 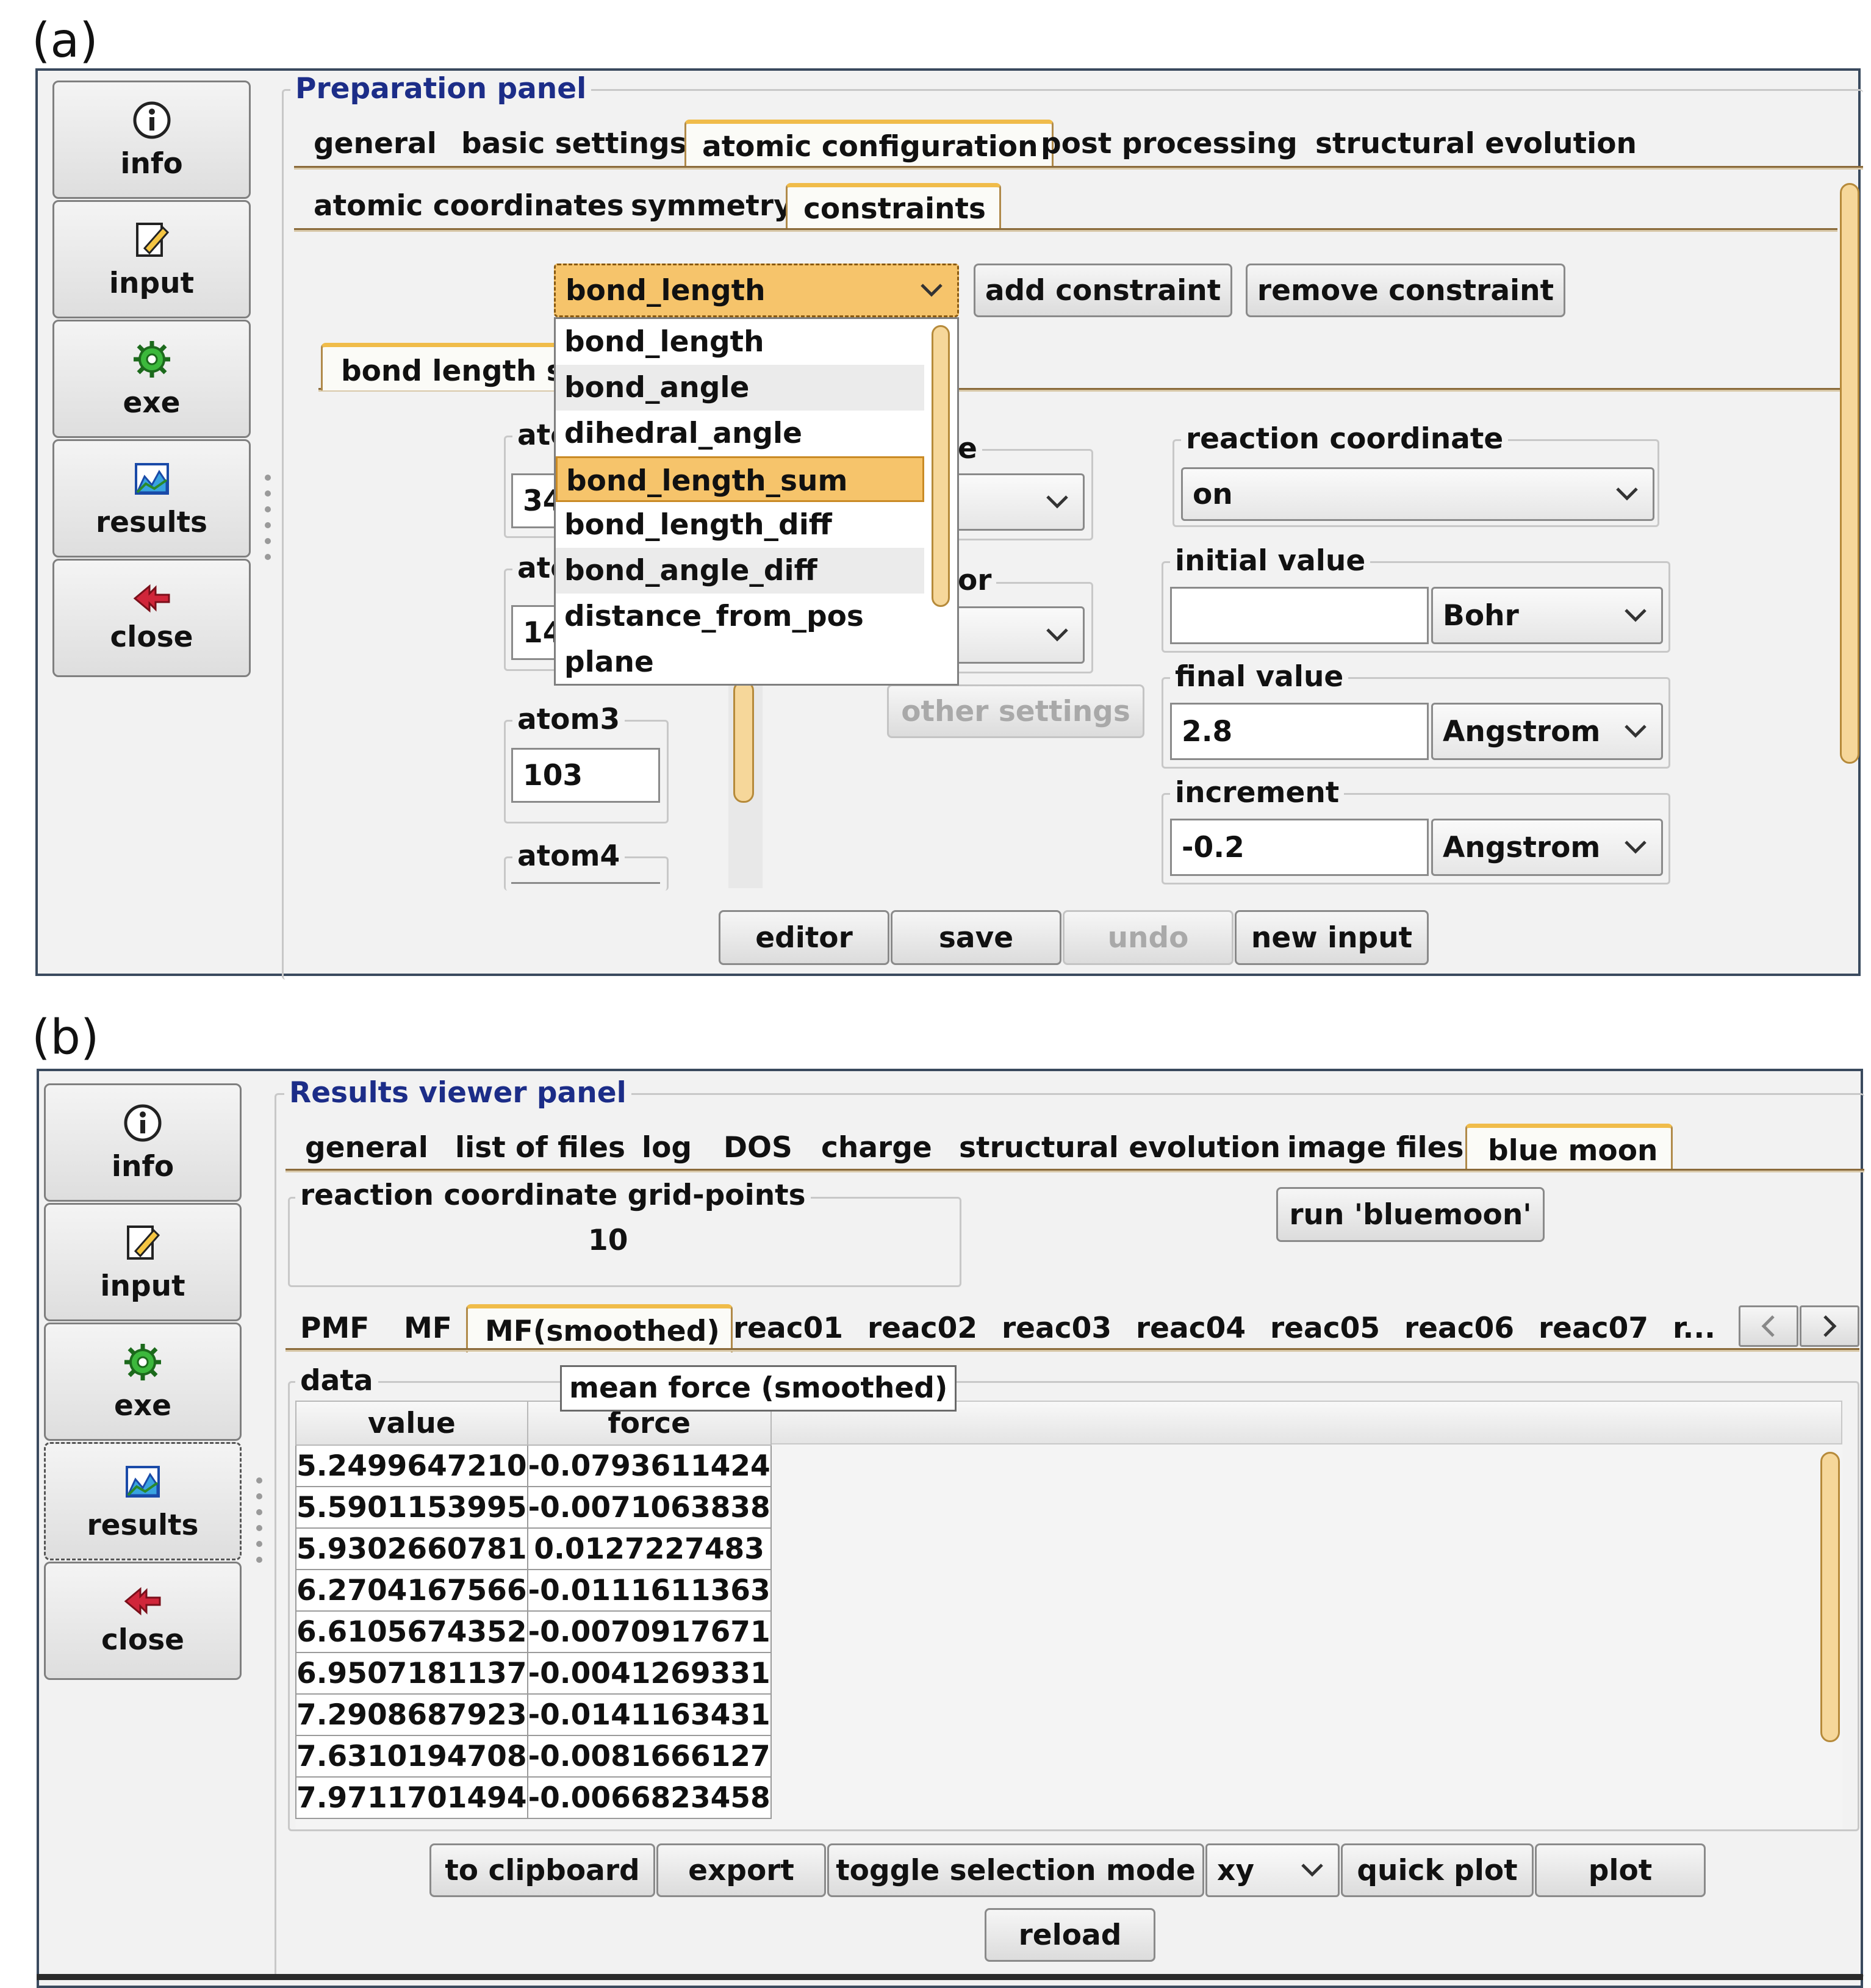 What do you see at coordinates (411, 1507) in the screenshot?
I see `cell-value: 5.5901153995` at bounding box center [411, 1507].